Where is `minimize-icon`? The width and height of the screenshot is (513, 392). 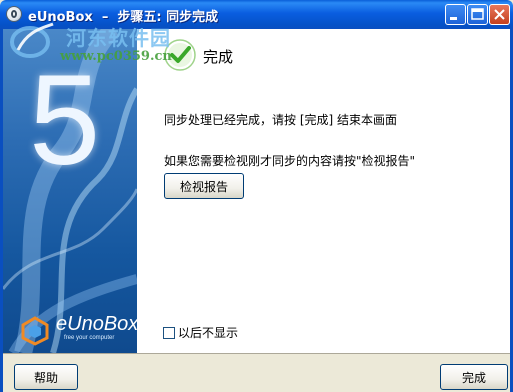 minimize-icon is located at coordinates (453, 18).